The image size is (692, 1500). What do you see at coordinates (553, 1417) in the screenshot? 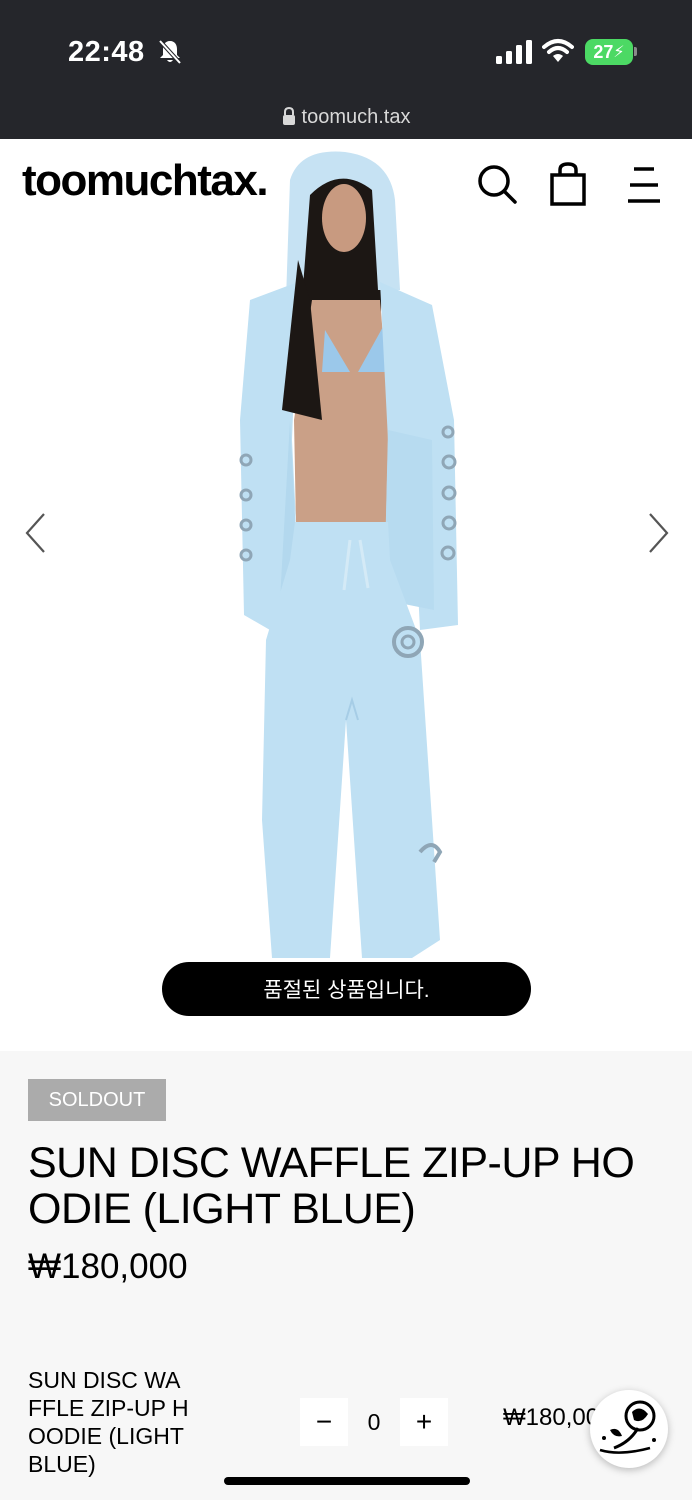
I see `option-price: ₩180,000` at bounding box center [553, 1417].